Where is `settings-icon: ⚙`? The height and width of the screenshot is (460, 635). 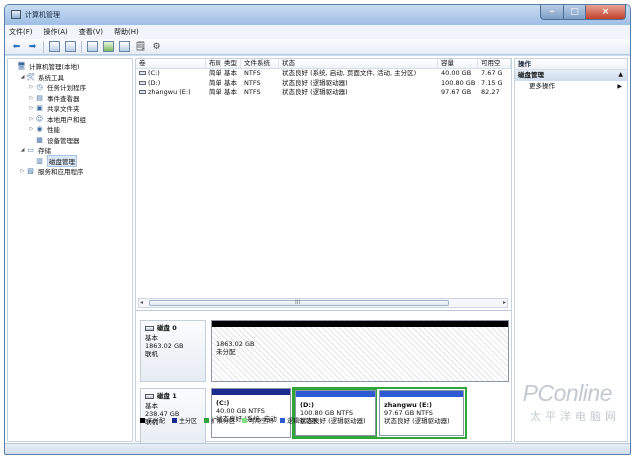 settings-icon: ⚙ is located at coordinates (156, 46).